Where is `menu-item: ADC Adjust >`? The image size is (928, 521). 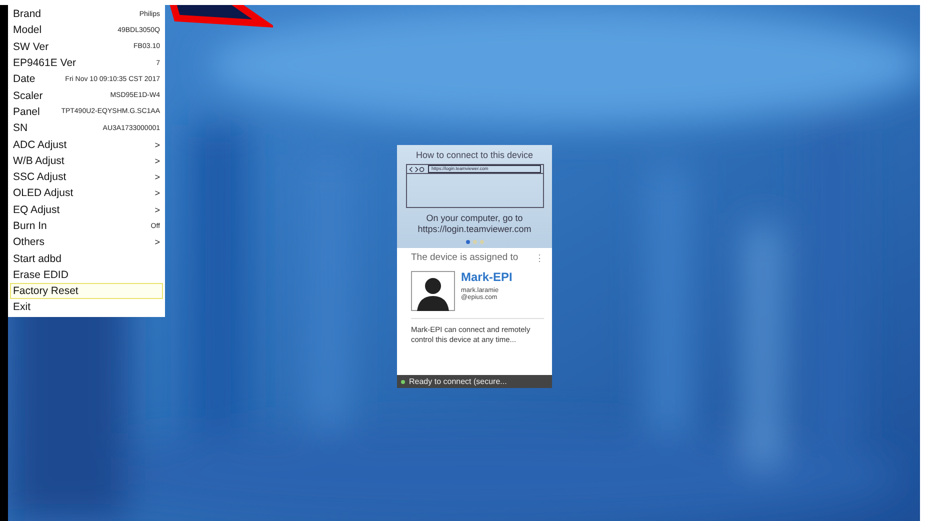
menu-item: ADC Adjust > is located at coordinates (86, 144).